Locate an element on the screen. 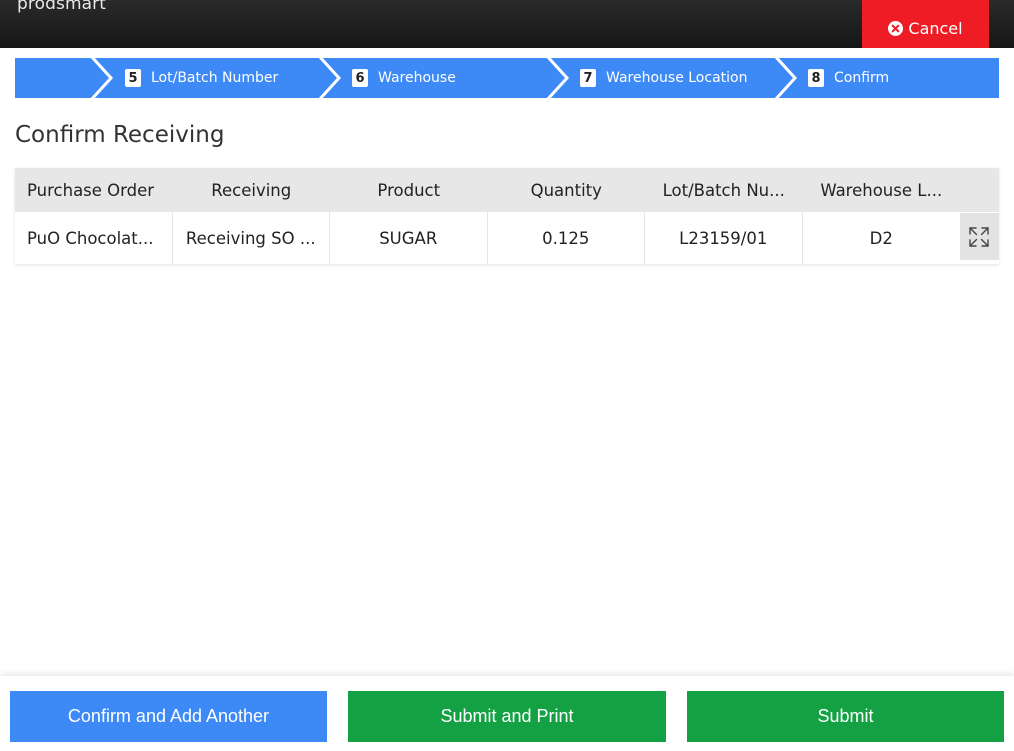 This screenshot has height=751, width=1014. expand-arrows-icon is located at coordinates (979, 236).